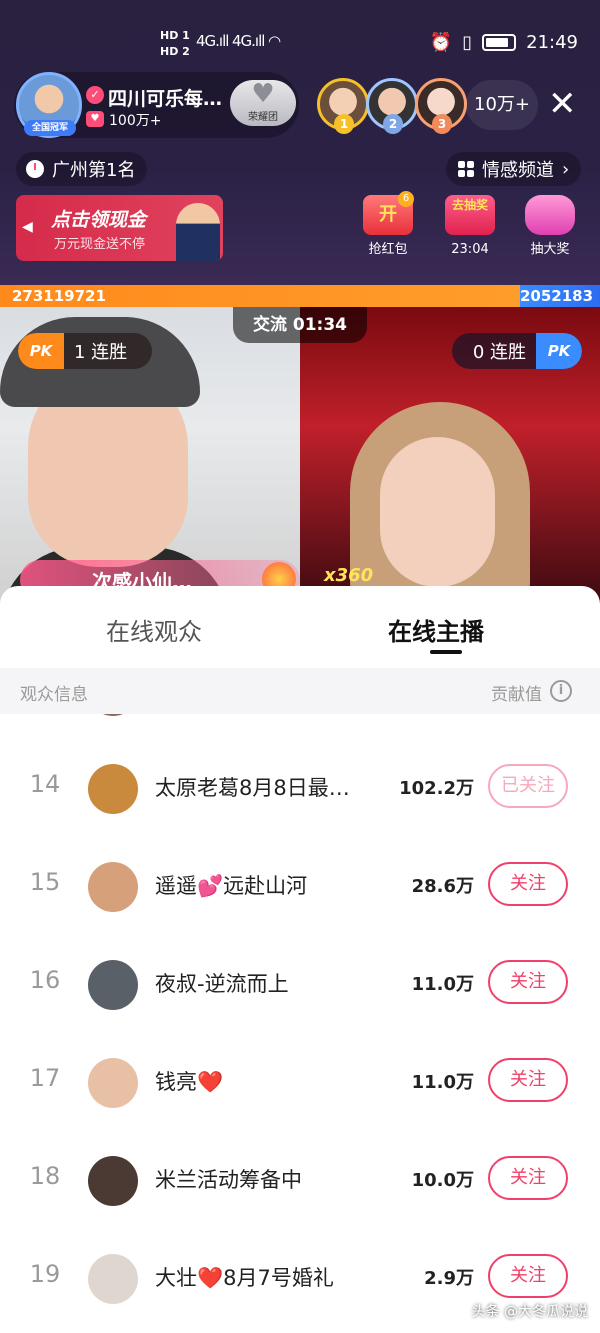 This screenshot has width=600, height=1333. I want to click on row-contribution: 10.0万, so click(442, 1180).